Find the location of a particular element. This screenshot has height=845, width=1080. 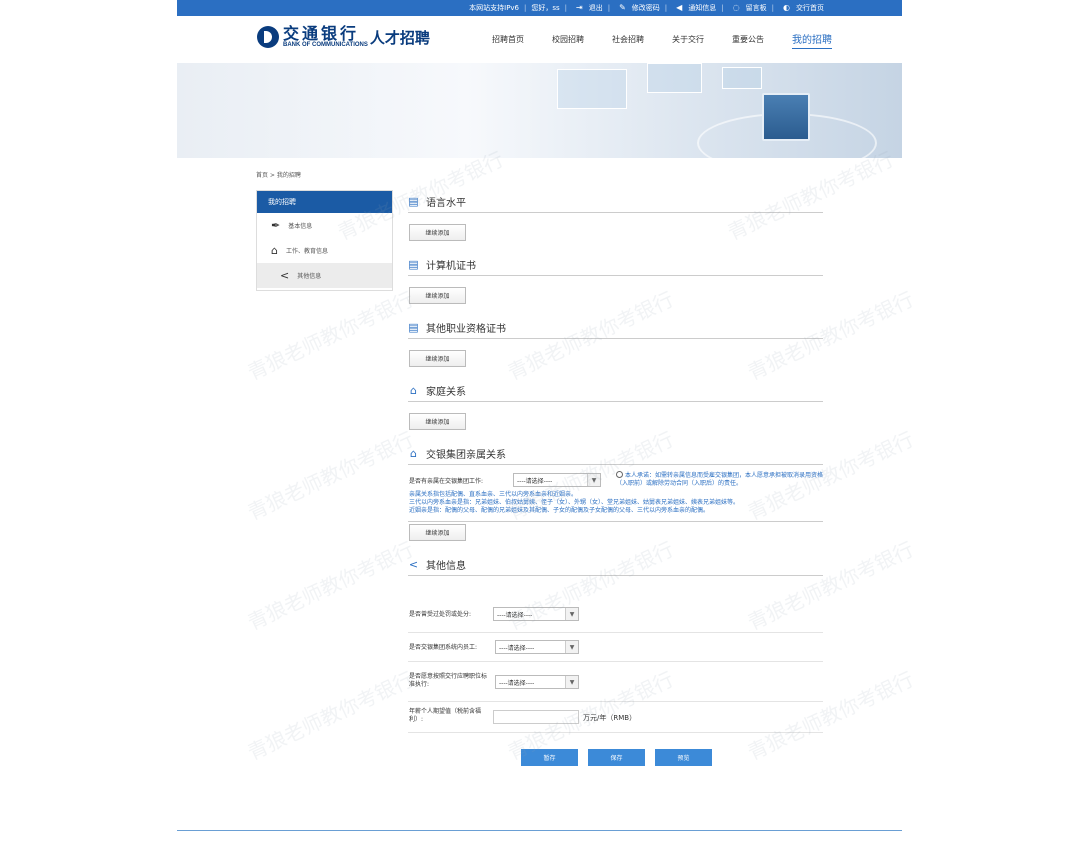

section-language: ▤ 语言水平 is located at coordinates (615, 201).